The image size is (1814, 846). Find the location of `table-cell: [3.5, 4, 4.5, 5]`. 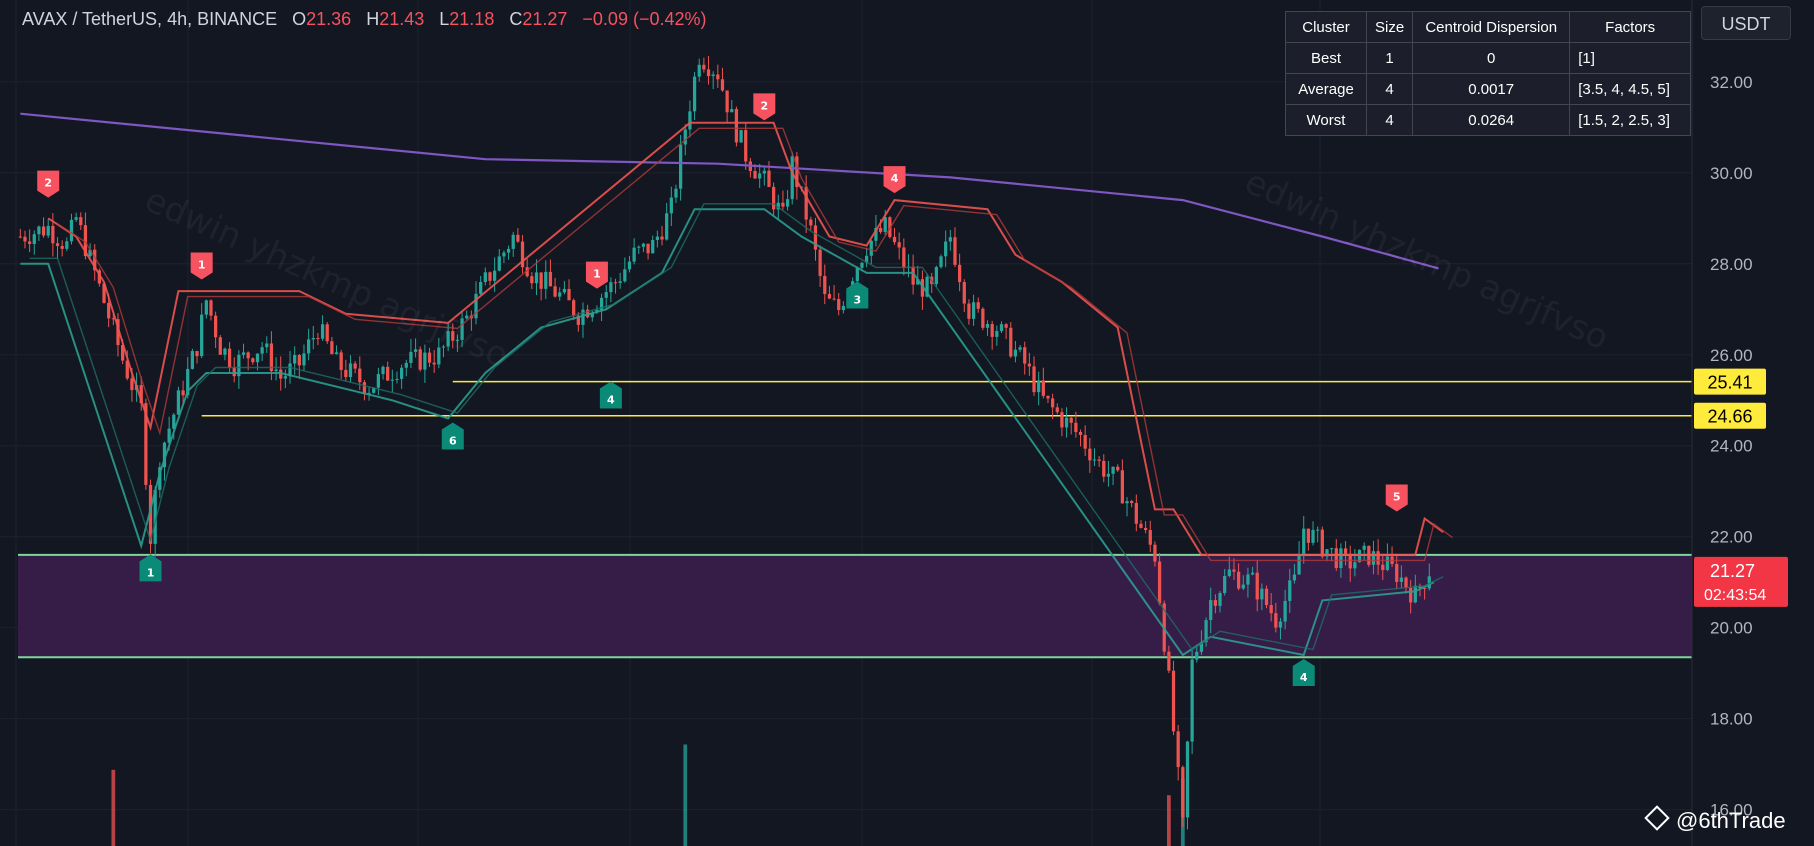

table-cell: [3.5, 4, 4.5, 5] is located at coordinates (1630, 89).